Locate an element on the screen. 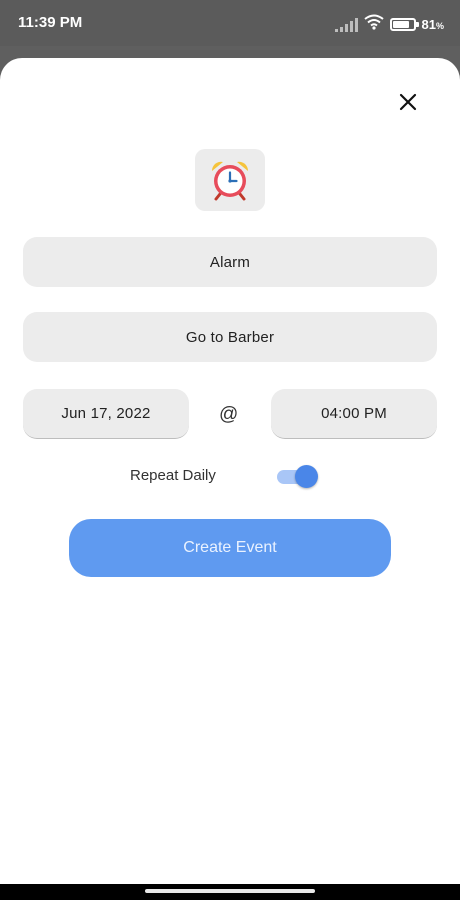 The image size is (460, 900). navigation-bar is located at coordinates (230, 892).